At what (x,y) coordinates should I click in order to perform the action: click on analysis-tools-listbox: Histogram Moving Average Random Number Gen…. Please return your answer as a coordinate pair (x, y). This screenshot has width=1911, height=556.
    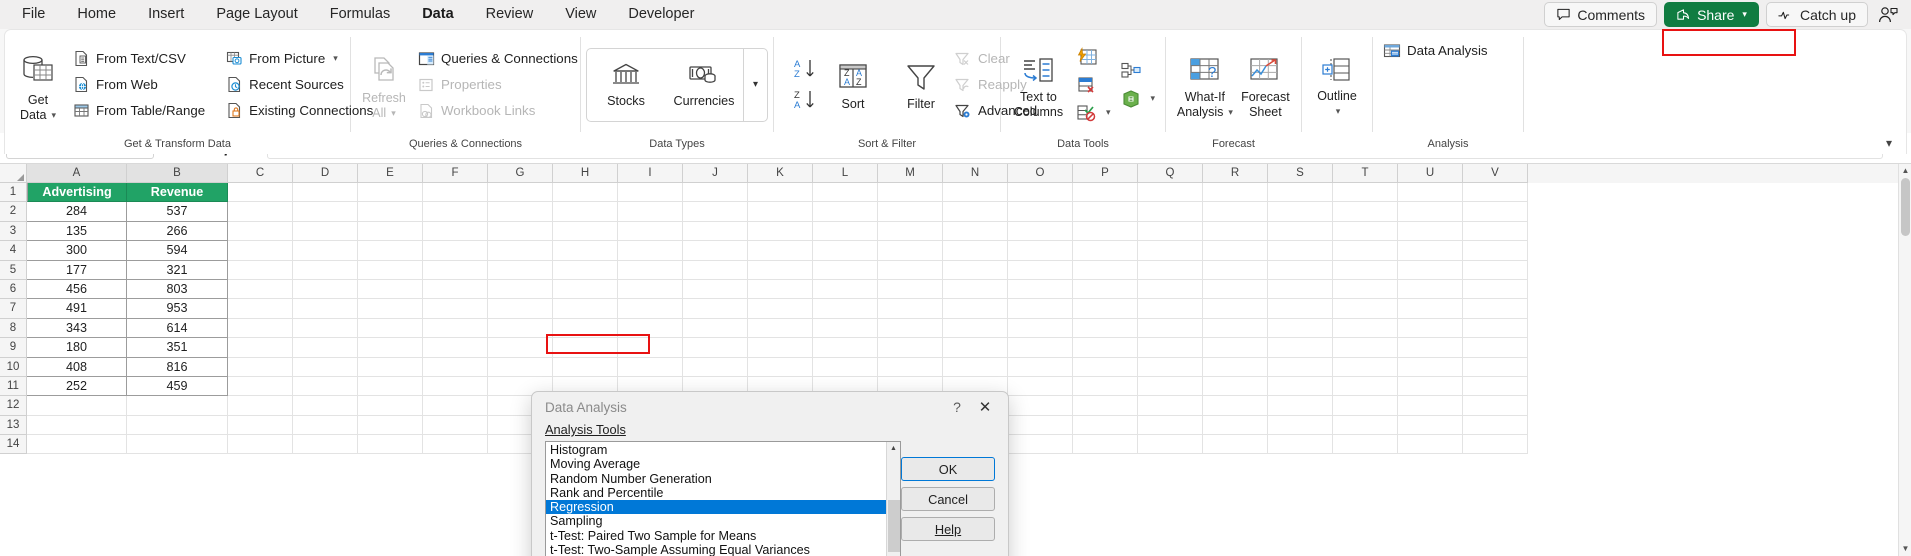
    Looking at the image, I should click on (723, 498).